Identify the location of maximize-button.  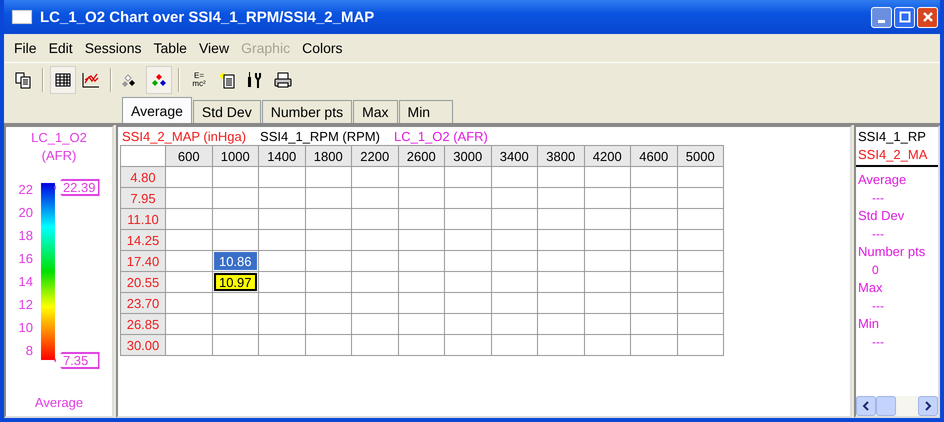
(904, 17).